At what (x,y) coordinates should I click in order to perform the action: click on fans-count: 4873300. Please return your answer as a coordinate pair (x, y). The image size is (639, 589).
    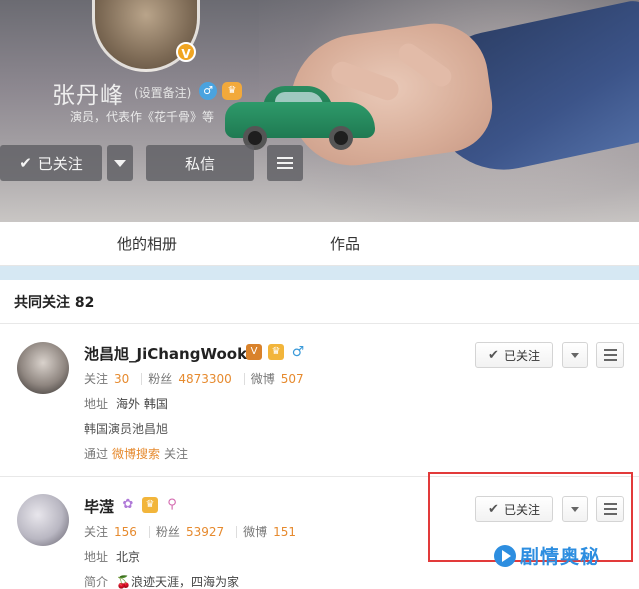
    Looking at the image, I should click on (204, 379).